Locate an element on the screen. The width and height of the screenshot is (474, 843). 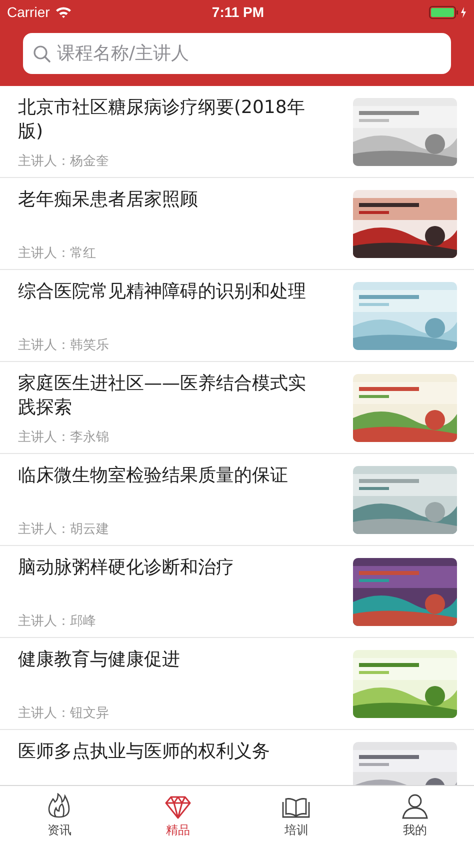
tab-item: 我的 is located at coordinates (415, 814).